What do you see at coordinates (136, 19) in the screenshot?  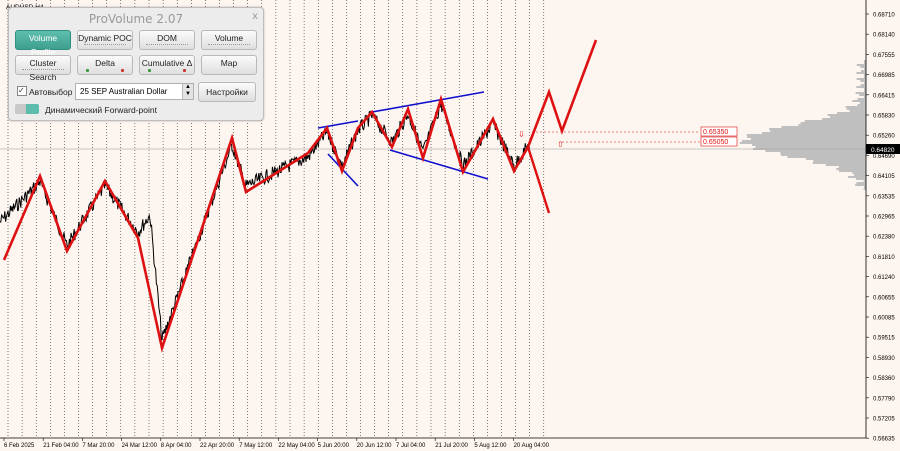 I see `panel-title: ProVolume 2.07` at bounding box center [136, 19].